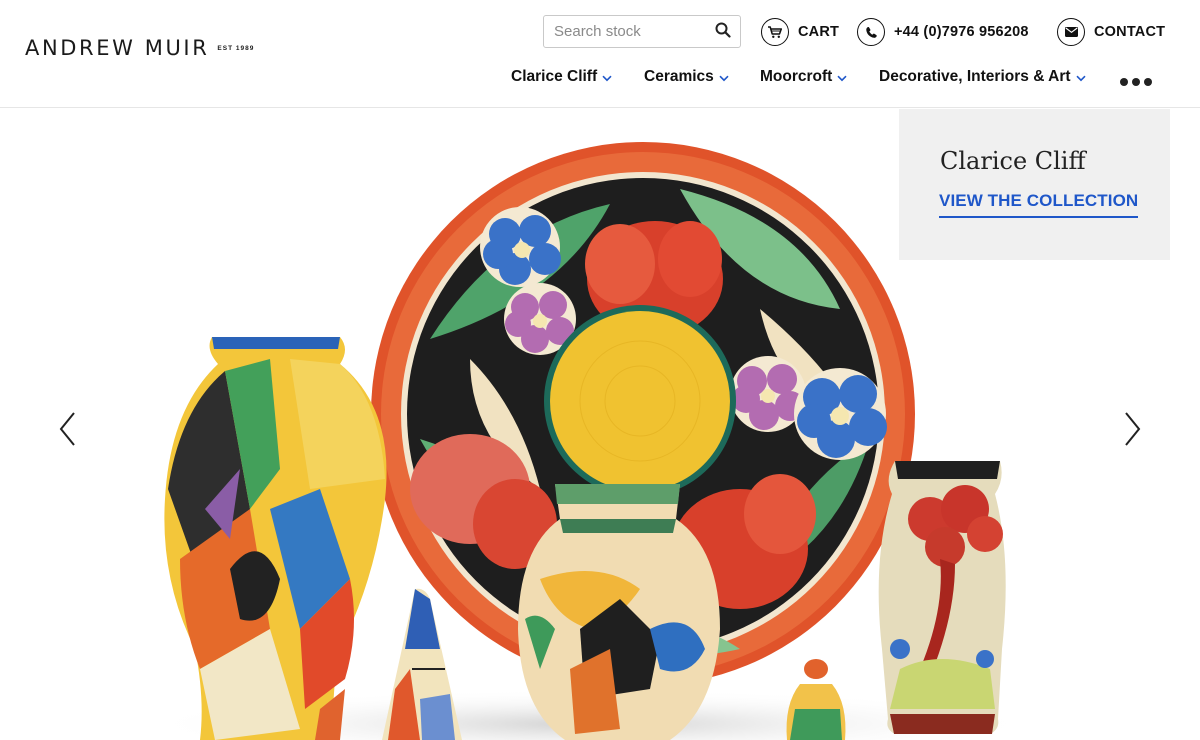 The height and width of the screenshot is (740, 1200). What do you see at coordinates (819, 32) in the screenshot?
I see `cart-label: CART` at bounding box center [819, 32].